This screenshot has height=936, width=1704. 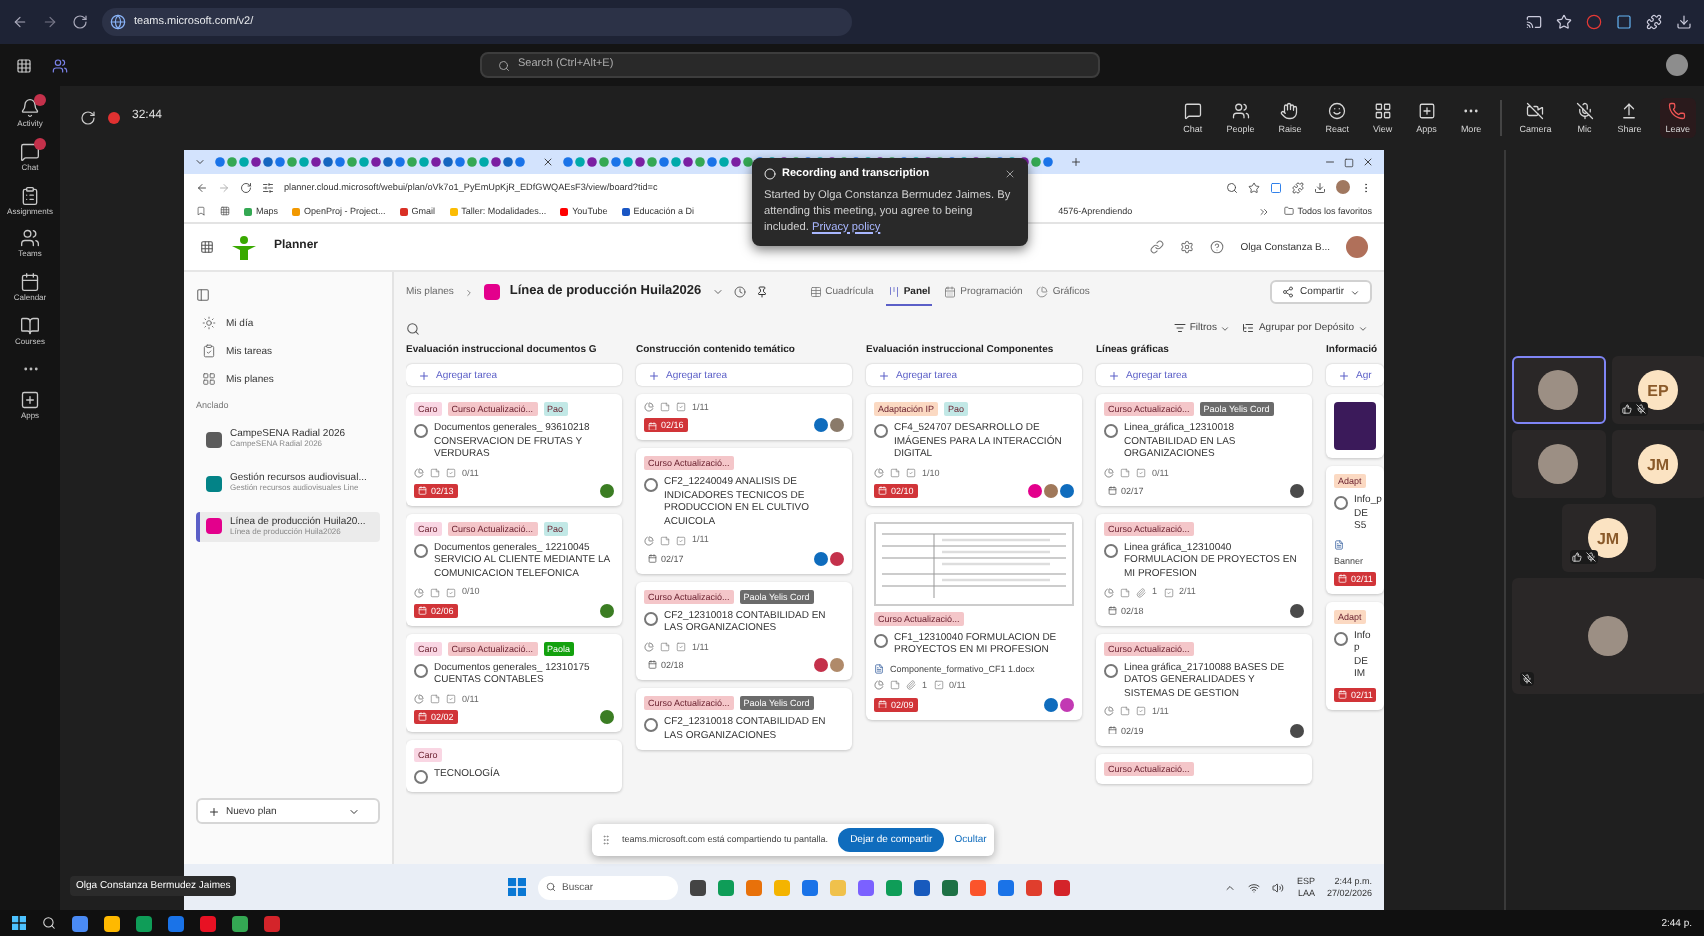 I want to click on document-icon, so click(x=879, y=669).